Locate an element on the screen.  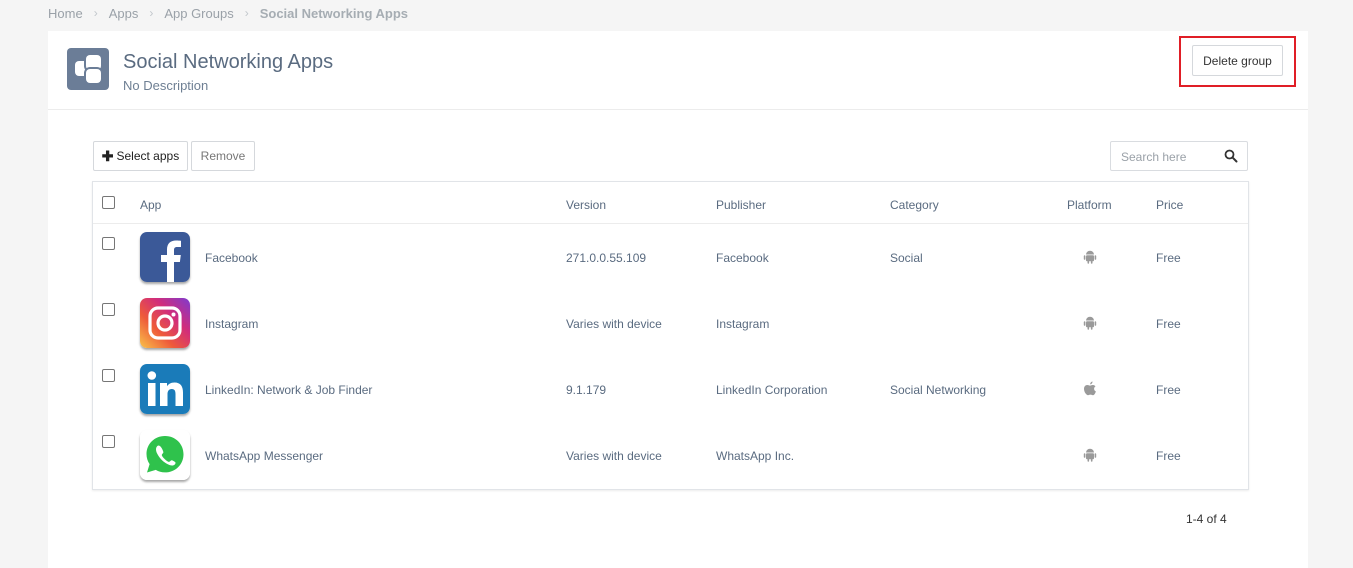
column-header-platform: Platform is located at coordinates (1089, 205).